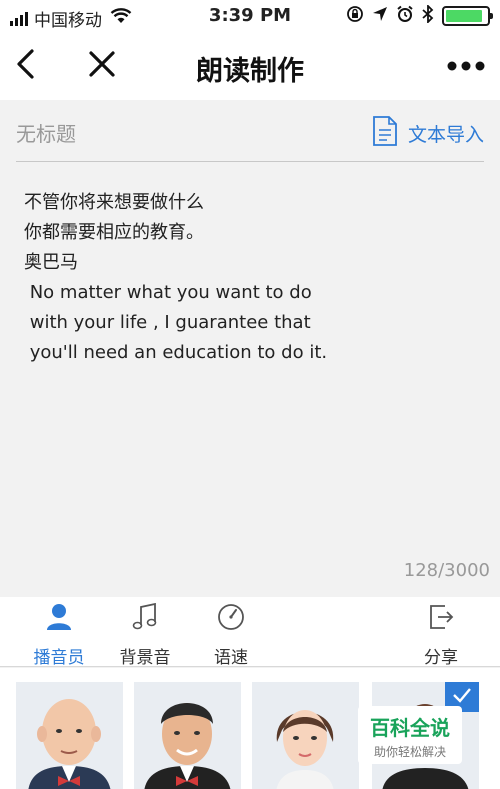 This screenshot has height=789, width=500. I want to click on text-line: No matter what you want to do, so click(168, 292).